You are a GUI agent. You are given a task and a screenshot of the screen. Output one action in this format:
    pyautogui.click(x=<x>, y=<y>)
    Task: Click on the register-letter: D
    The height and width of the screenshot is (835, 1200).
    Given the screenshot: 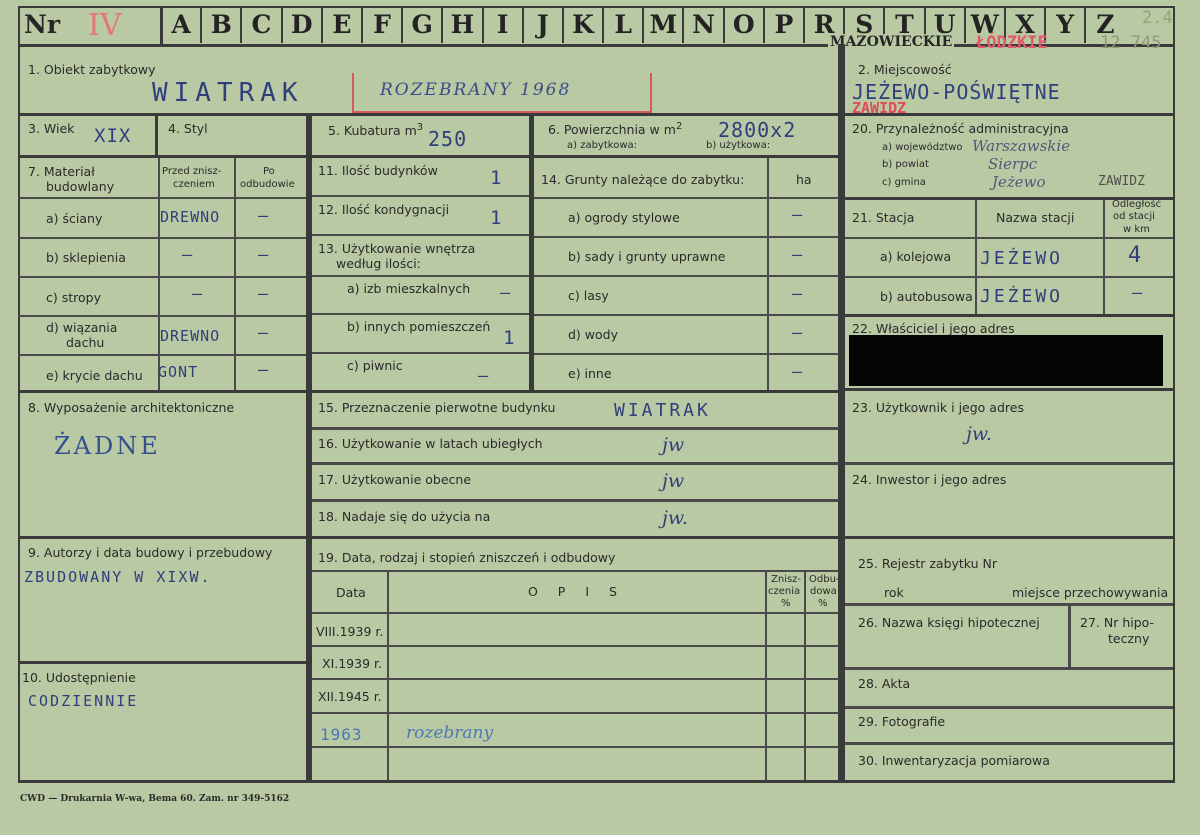 What is the action you would take?
    pyautogui.click(x=300, y=25)
    